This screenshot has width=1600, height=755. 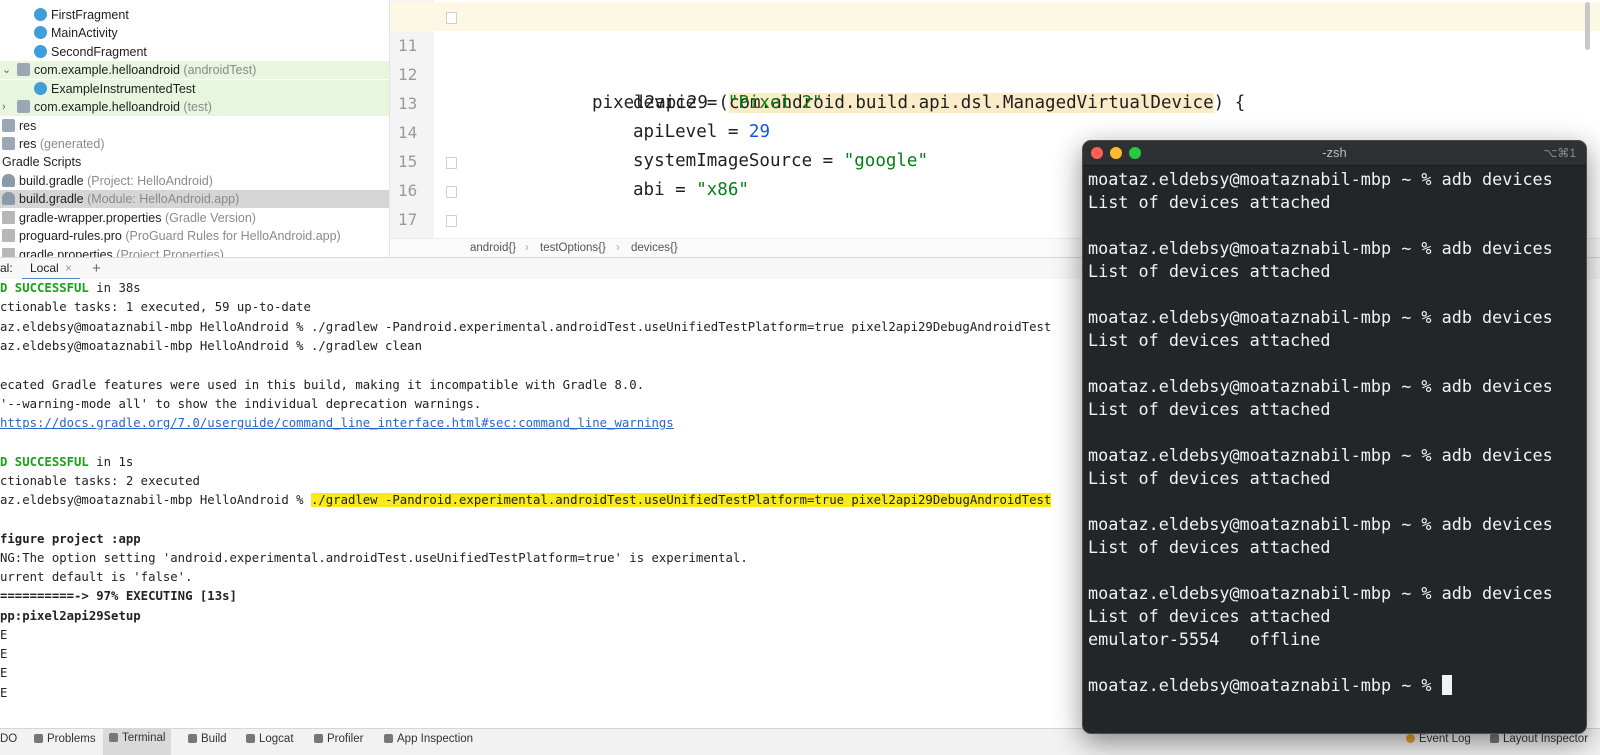 What do you see at coordinates (573, 248) in the screenshot?
I see `breadcrumb-test-options: testOptions{}` at bounding box center [573, 248].